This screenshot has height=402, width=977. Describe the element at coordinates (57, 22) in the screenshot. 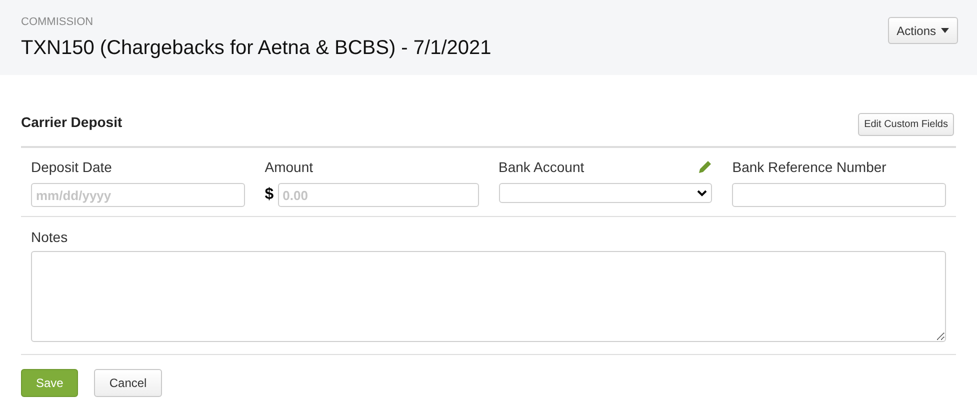

I see `eyebrow-label: COMMISSION` at that location.